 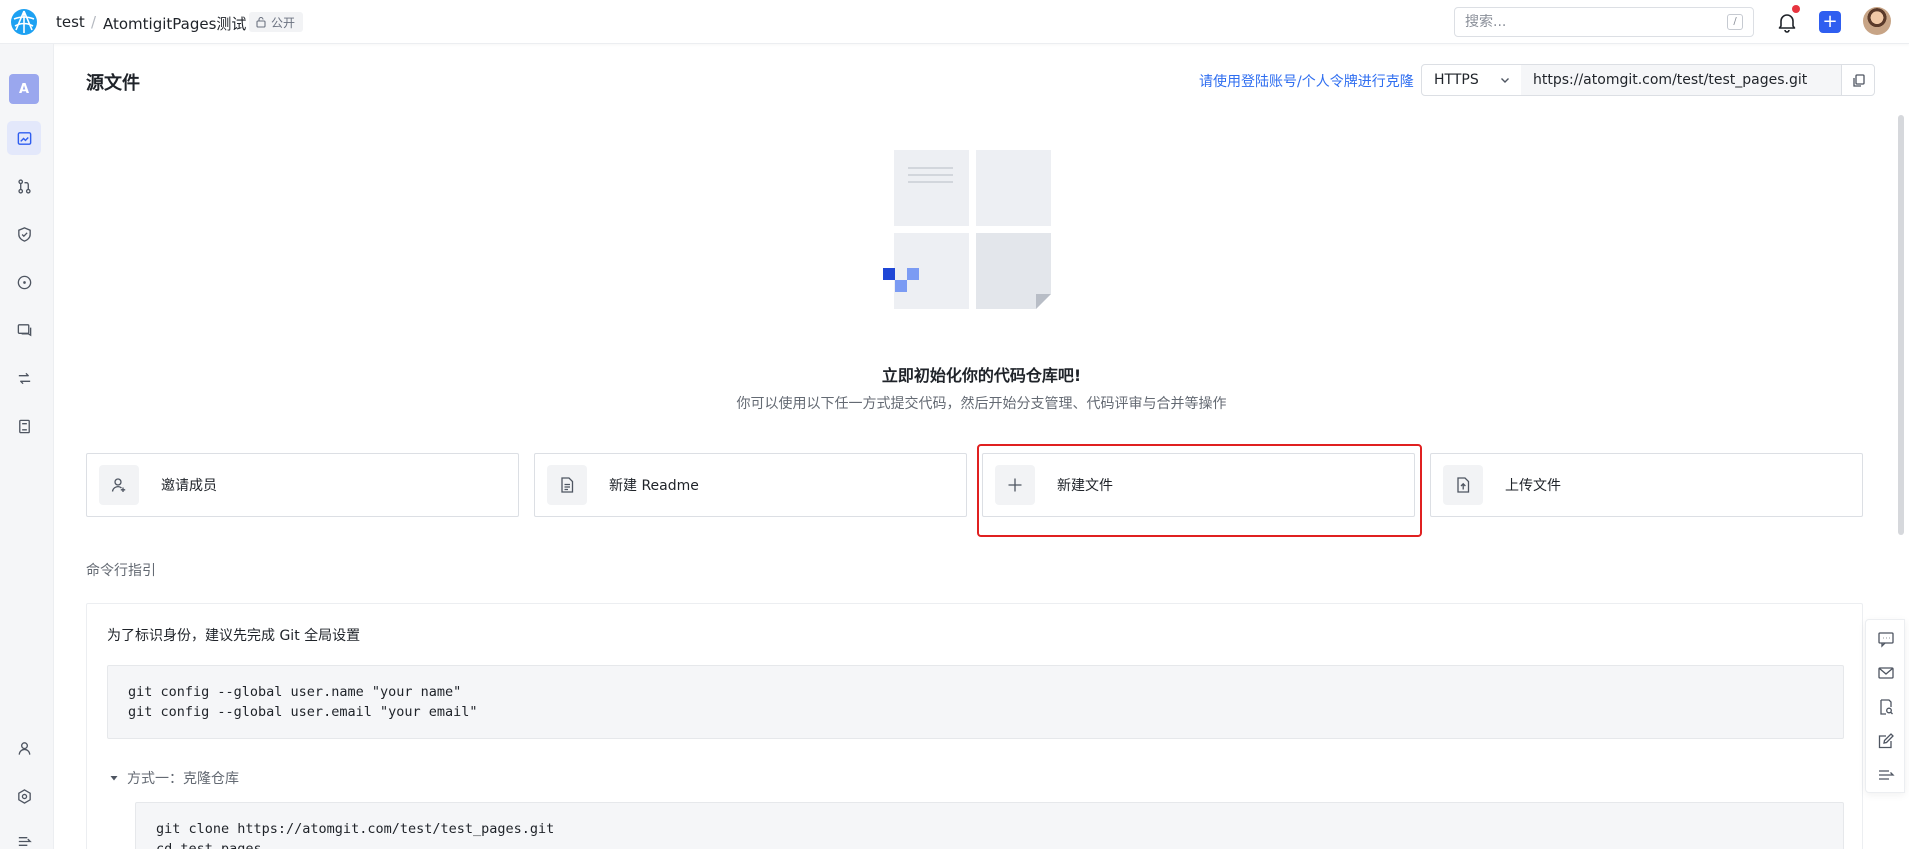 What do you see at coordinates (1456, 80) in the screenshot?
I see `clone-protocol-value: HTTPS` at bounding box center [1456, 80].